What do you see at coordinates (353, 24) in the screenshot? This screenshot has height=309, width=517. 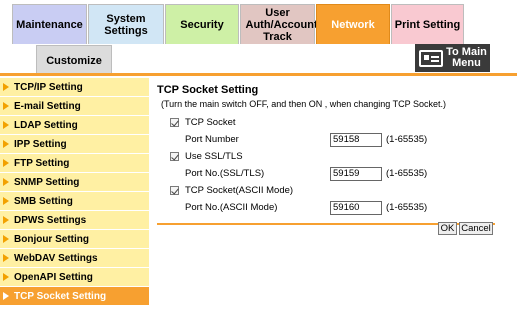 I see `tab-network: Network` at bounding box center [353, 24].